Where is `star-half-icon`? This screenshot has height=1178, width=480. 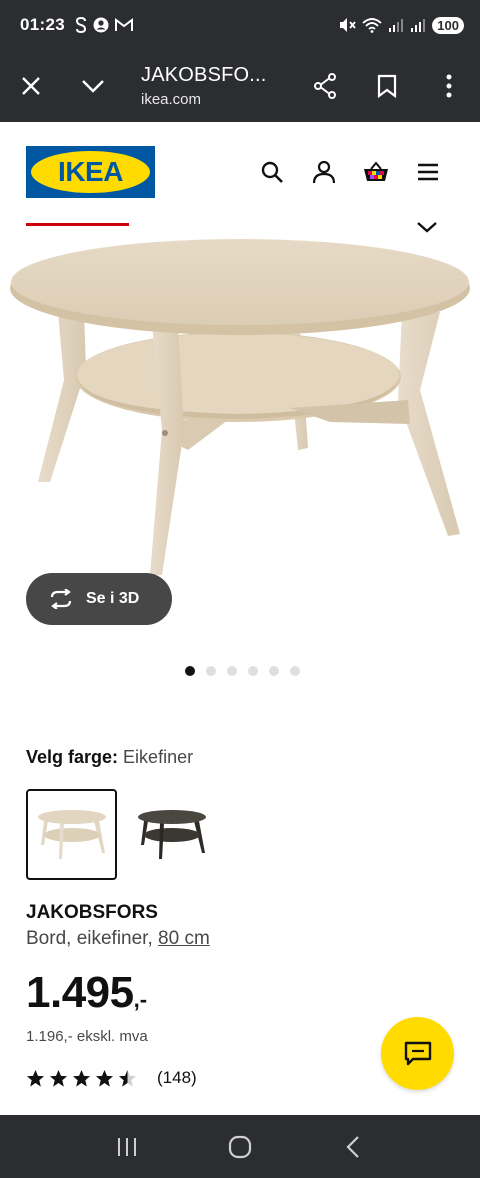
star-half-icon is located at coordinates (127, 1078).